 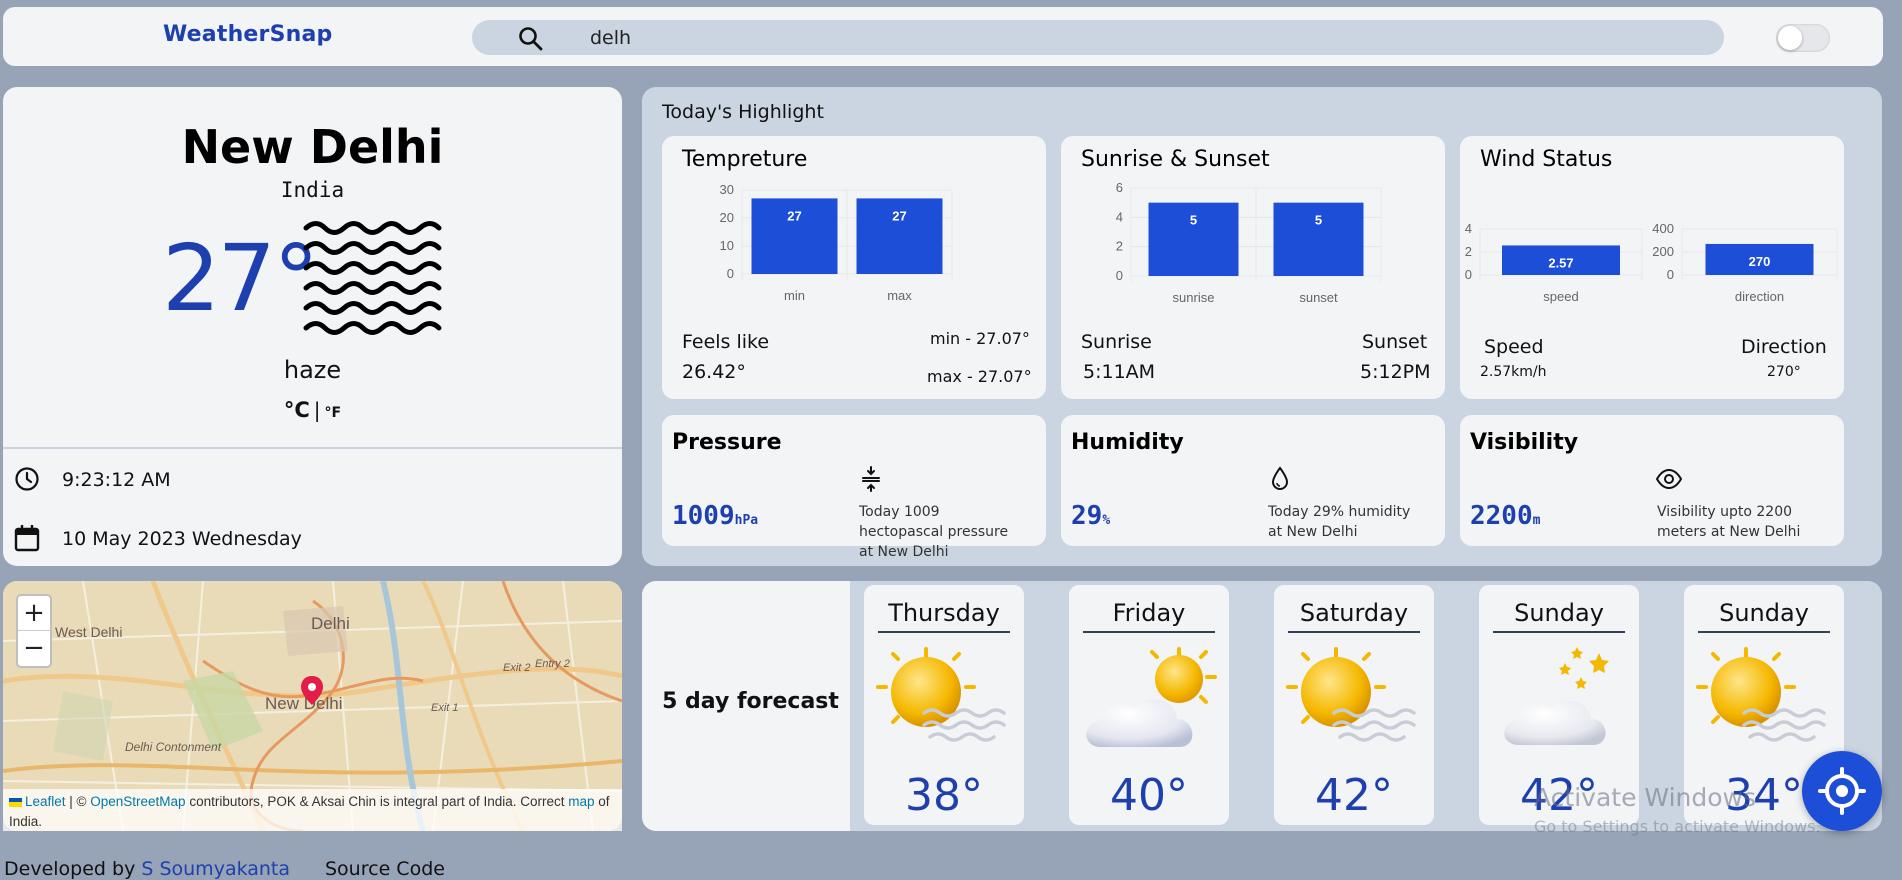 I want to click on footer-credit: Developed by S Soumyakanta, so click(x=147, y=869).